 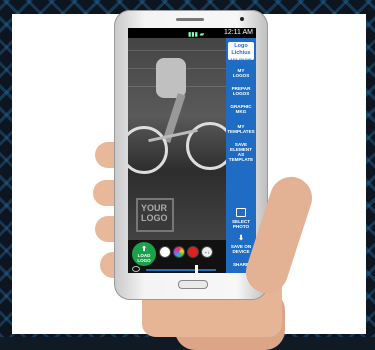 I want to click on phone-earpiece, so click(x=190, y=19).